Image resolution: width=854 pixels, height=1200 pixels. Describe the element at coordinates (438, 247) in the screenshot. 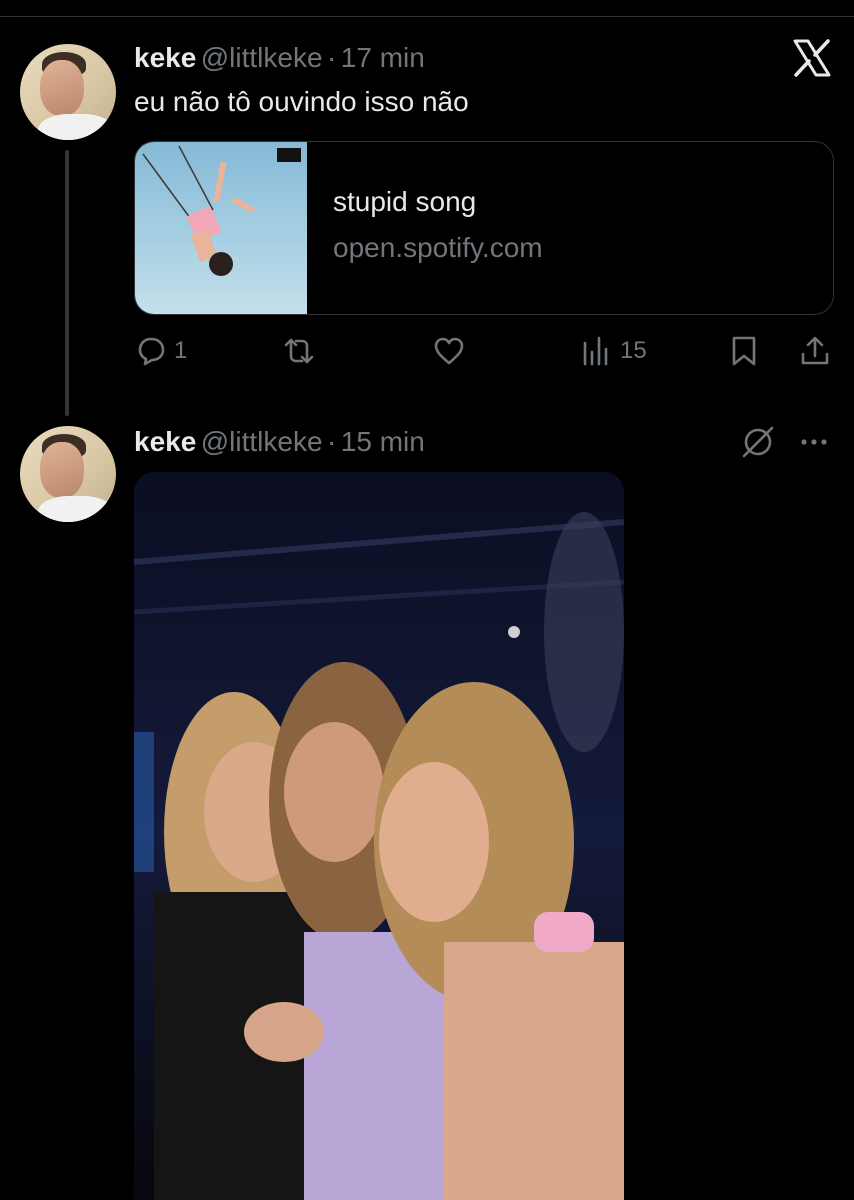

I see `card-domain: open.spotify.com` at that location.